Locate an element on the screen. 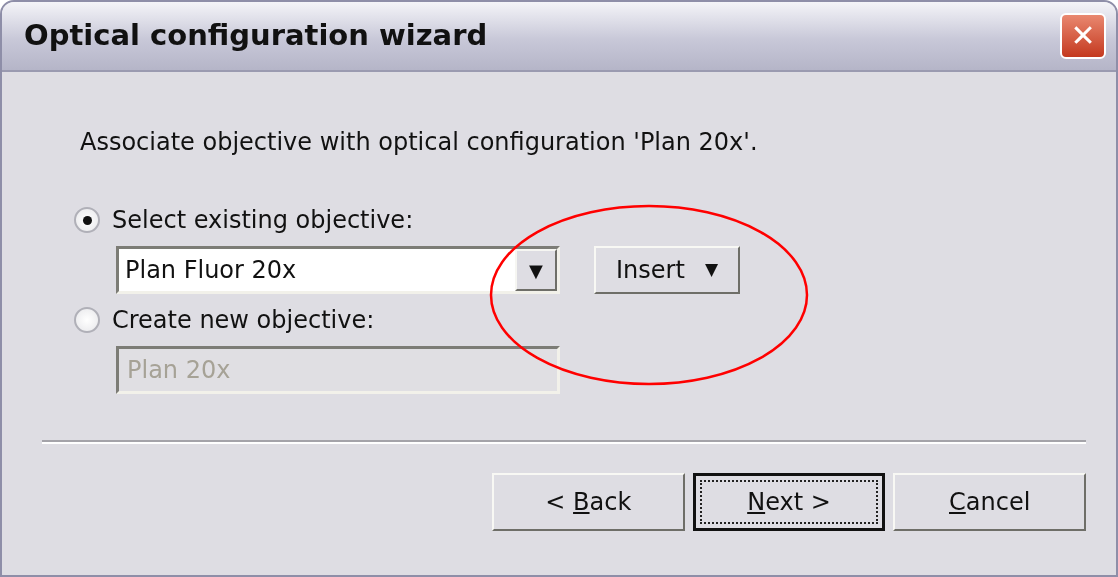 The image size is (1118, 577). insert-button: Insert ▼ is located at coordinates (667, 270).